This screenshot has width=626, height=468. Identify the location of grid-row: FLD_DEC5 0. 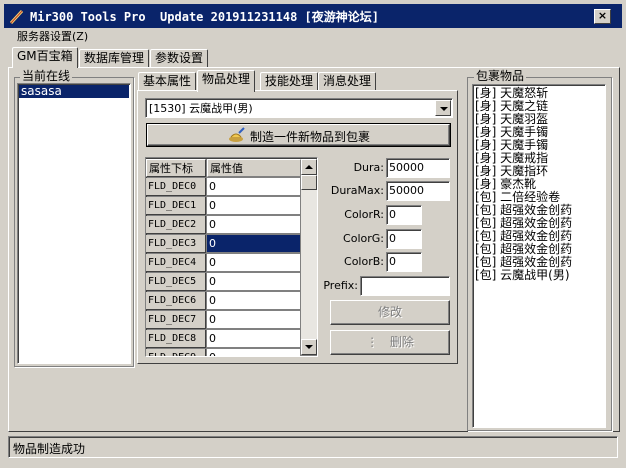
(223, 282).